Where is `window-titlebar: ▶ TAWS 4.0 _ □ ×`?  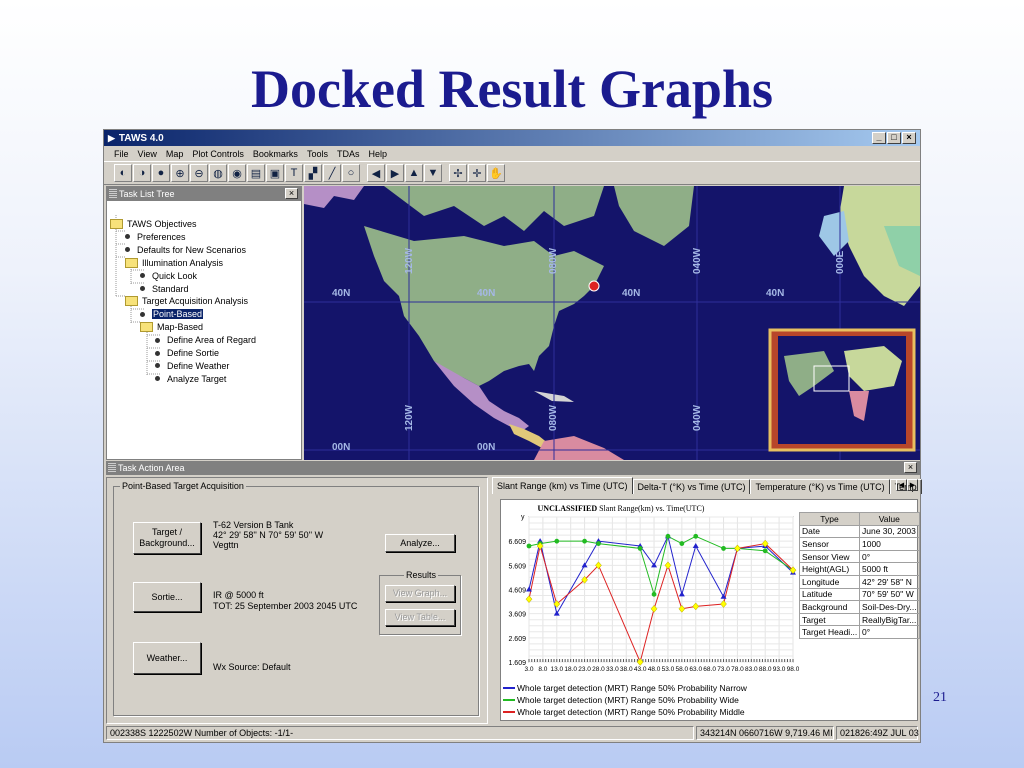 window-titlebar: ▶ TAWS 4.0 _ □ × is located at coordinates (512, 138).